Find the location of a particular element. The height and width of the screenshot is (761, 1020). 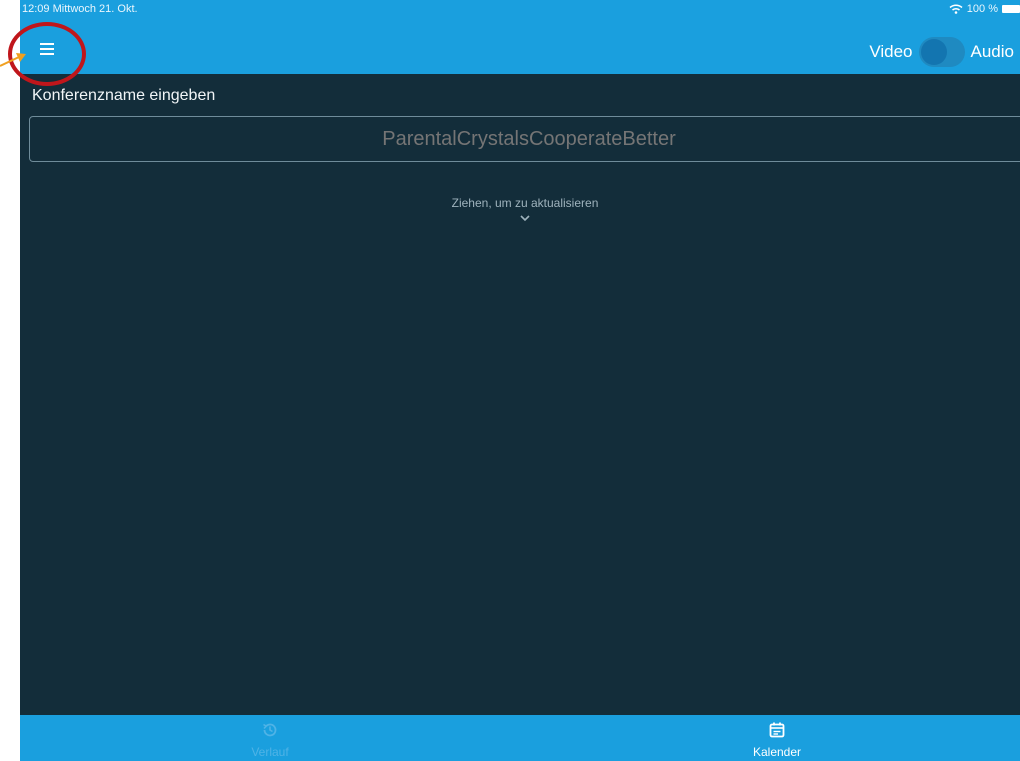

battery-percentage: 100 % is located at coordinates (982, 9).